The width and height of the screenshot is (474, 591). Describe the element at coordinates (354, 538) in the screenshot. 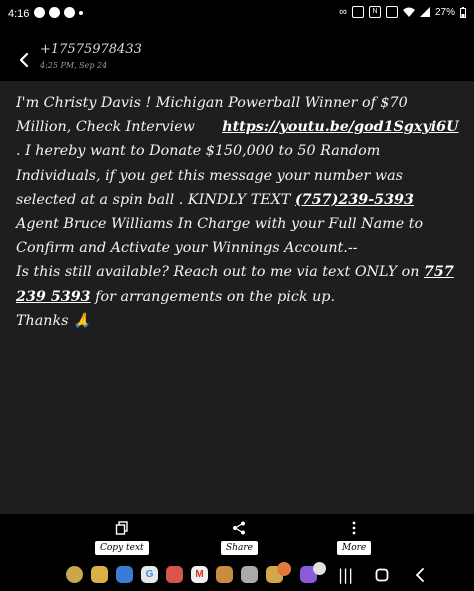

I see `more-button: More` at that location.